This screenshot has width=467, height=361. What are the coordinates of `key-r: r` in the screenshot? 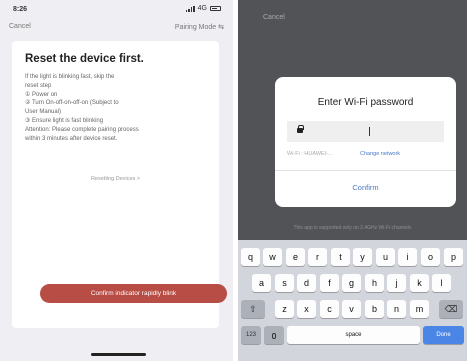 It's located at (317, 257).